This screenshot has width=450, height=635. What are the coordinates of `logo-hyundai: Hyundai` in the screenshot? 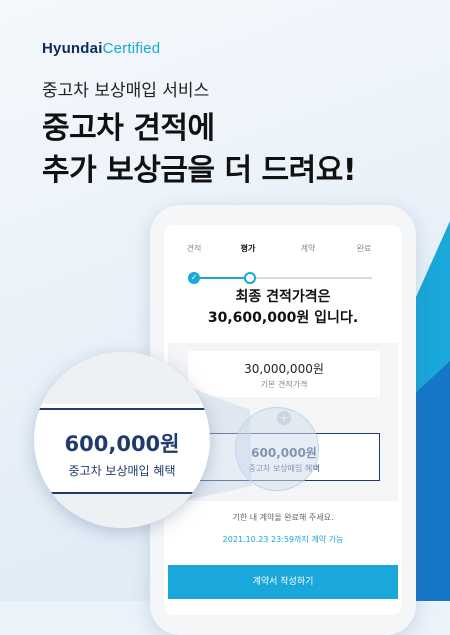 It's located at (72, 48).